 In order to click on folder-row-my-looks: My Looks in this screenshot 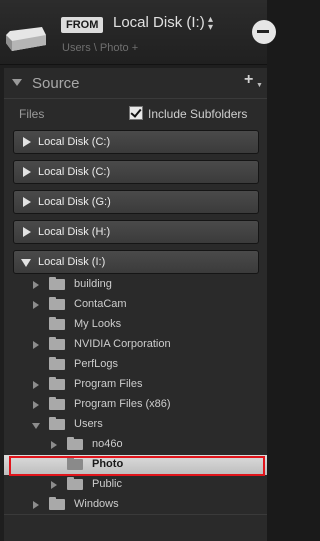, I will do `click(135, 325)`.